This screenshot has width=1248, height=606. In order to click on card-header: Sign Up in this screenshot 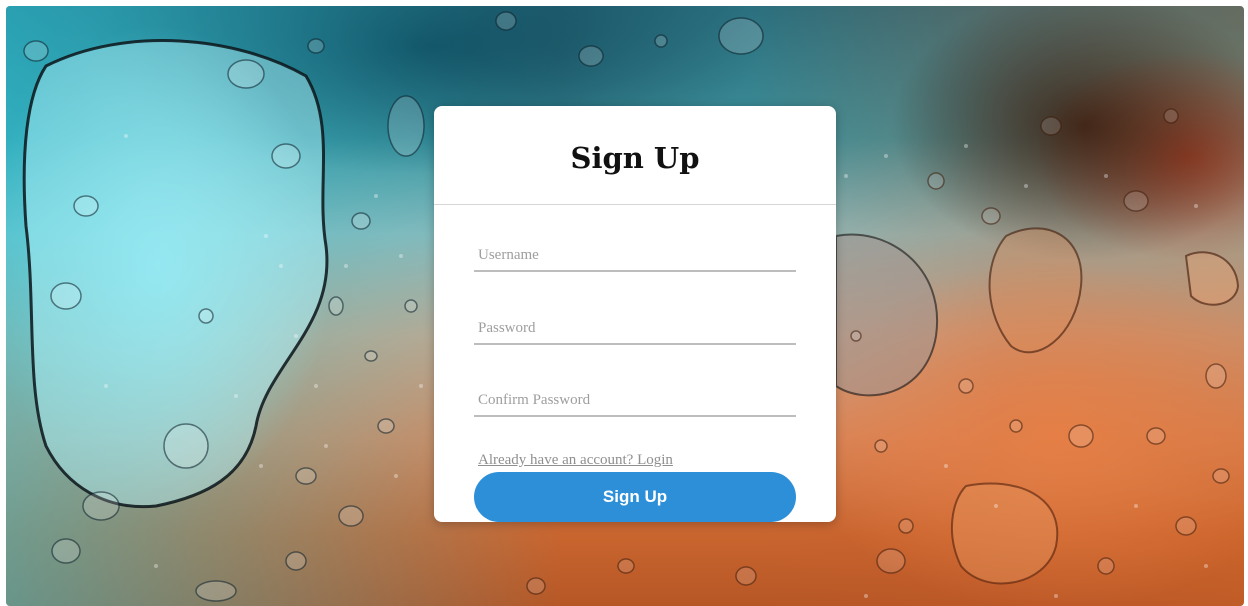, I will do `click(635, 155)`.